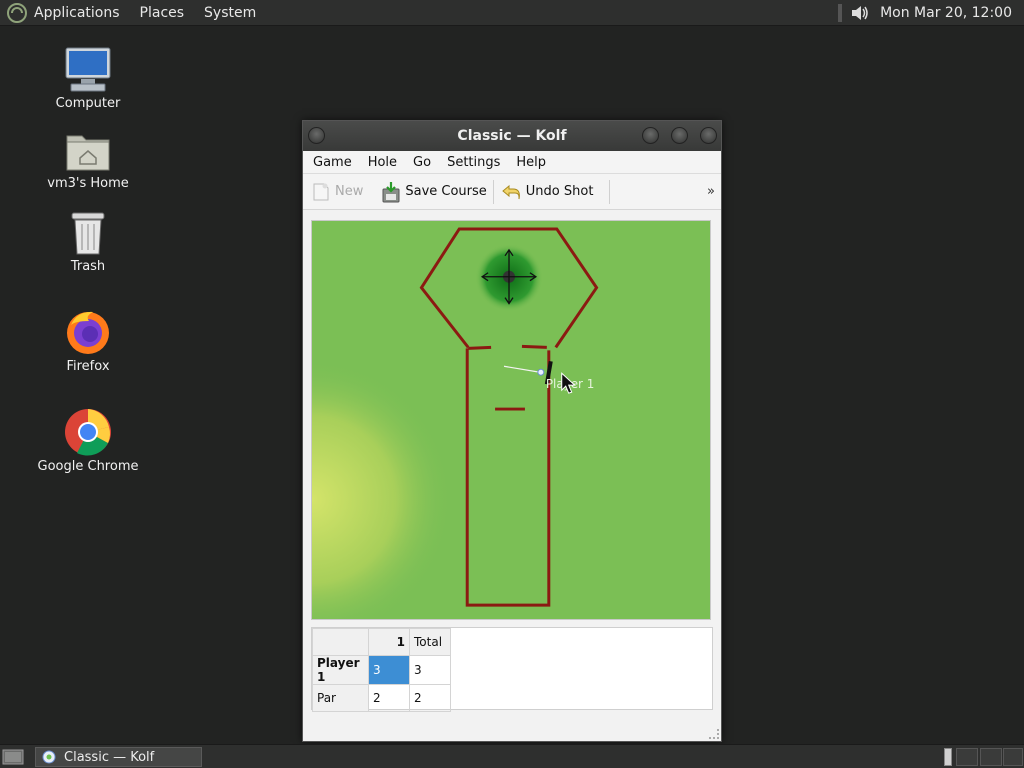 This screenshot has height=768, width=1024. Describe the element at coordinates (512, 669) in the screenshot. I see `score-table: 1 Total Player 1 3 3 Par 2 2` at that location.